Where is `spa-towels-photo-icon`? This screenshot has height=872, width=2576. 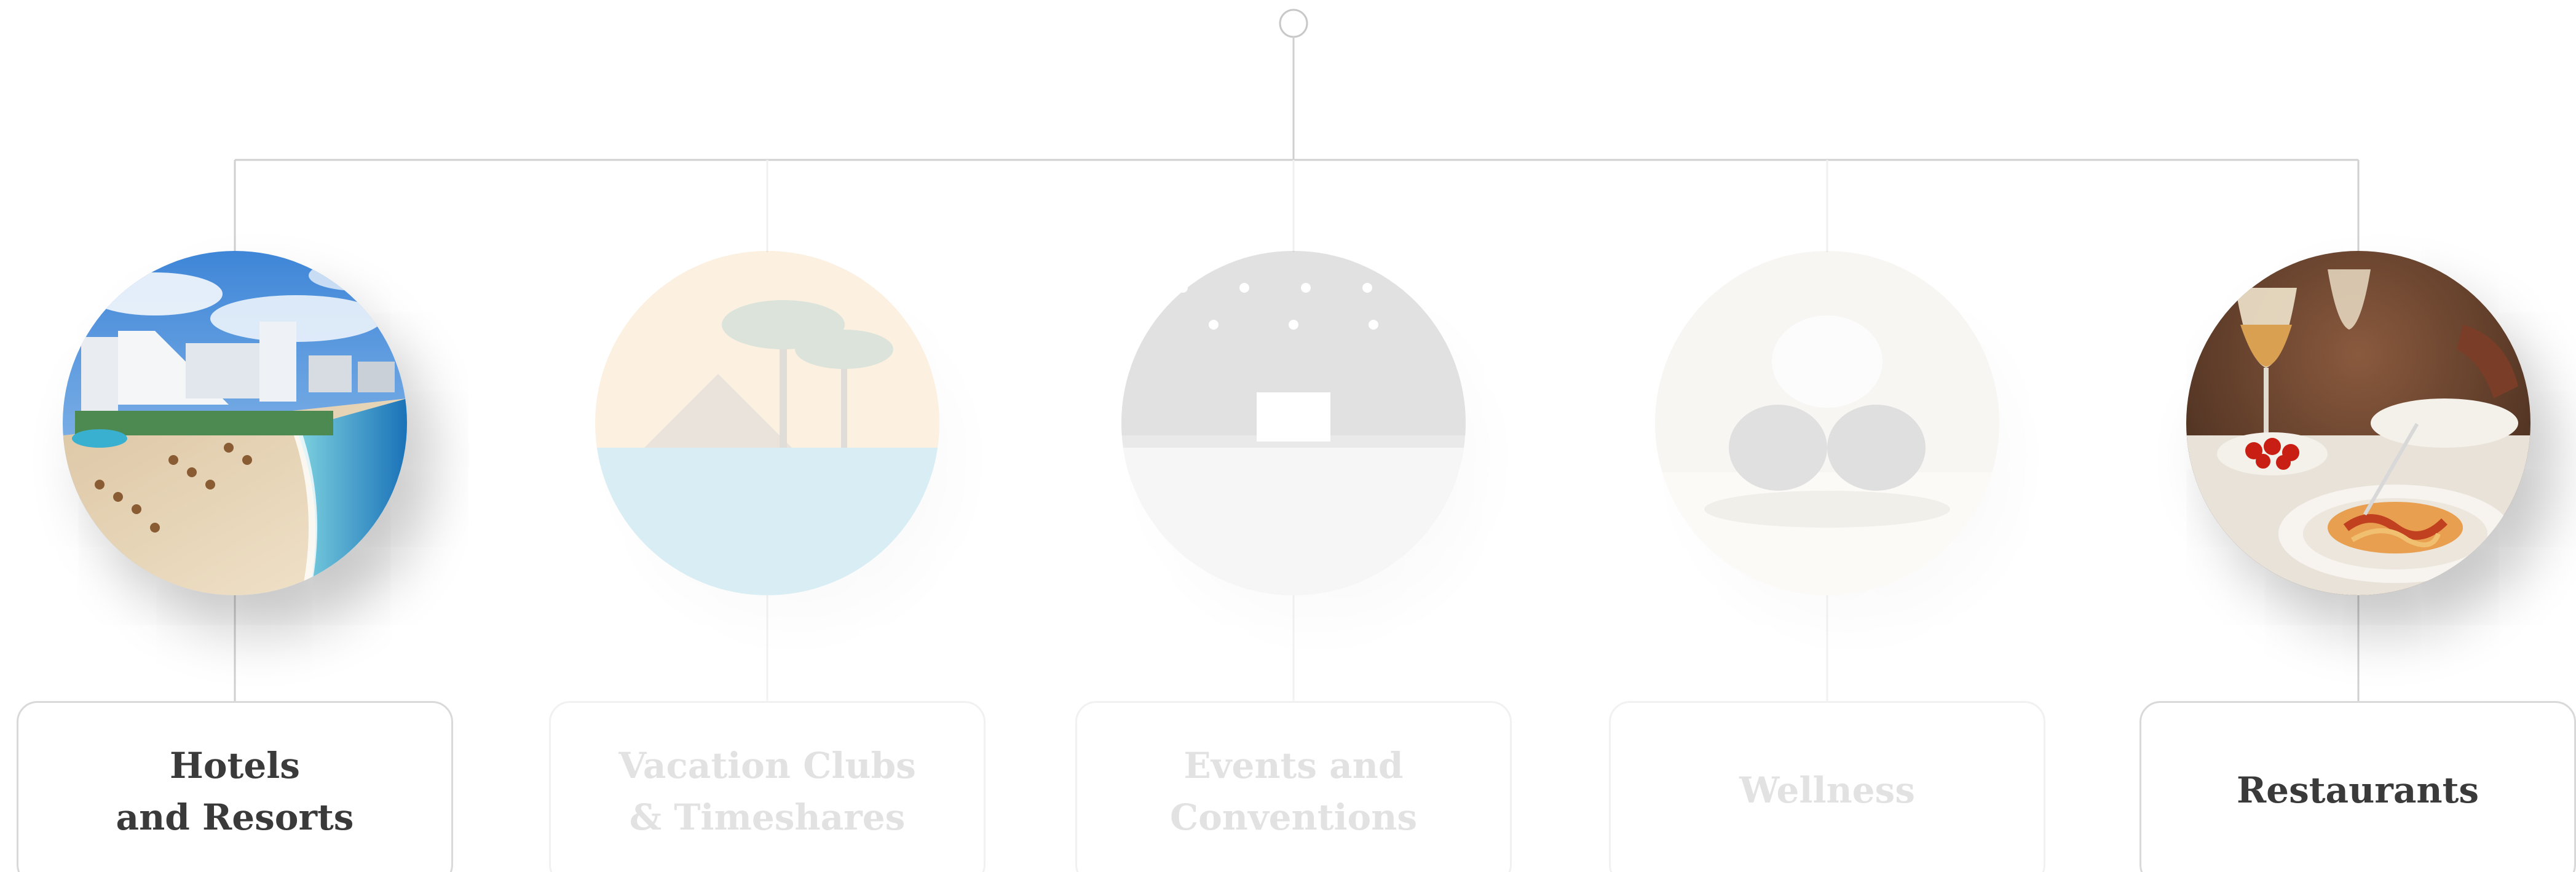 spa-towels-photo-icon is located at coordinates (1827, 423).